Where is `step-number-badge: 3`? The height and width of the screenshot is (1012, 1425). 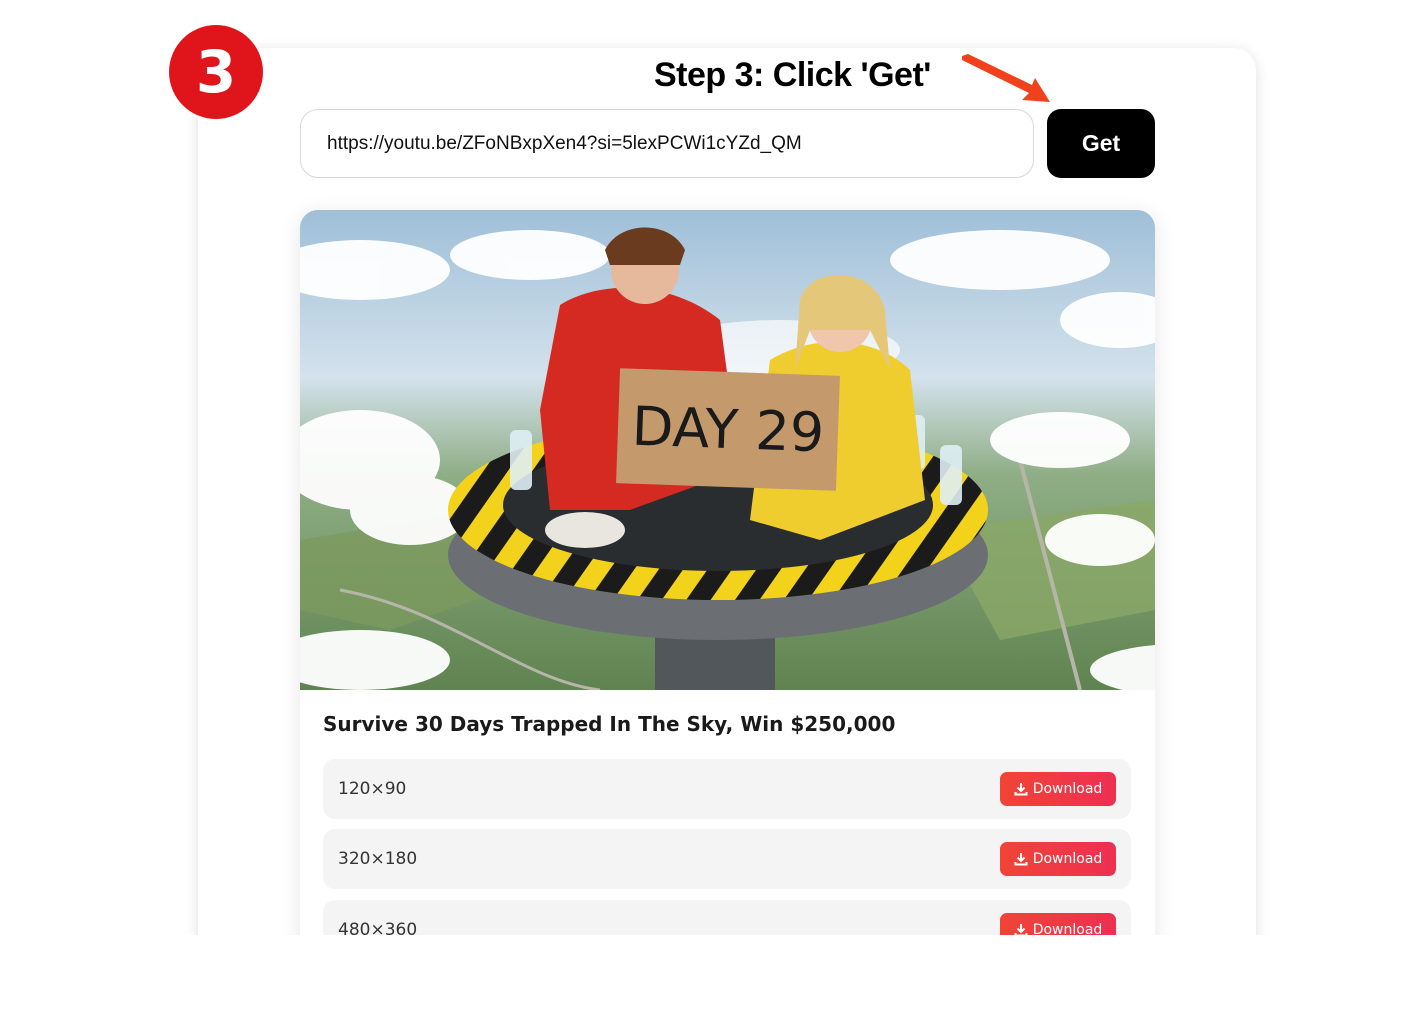
step-number-badge: 3 is located at coordinates (216, 72).